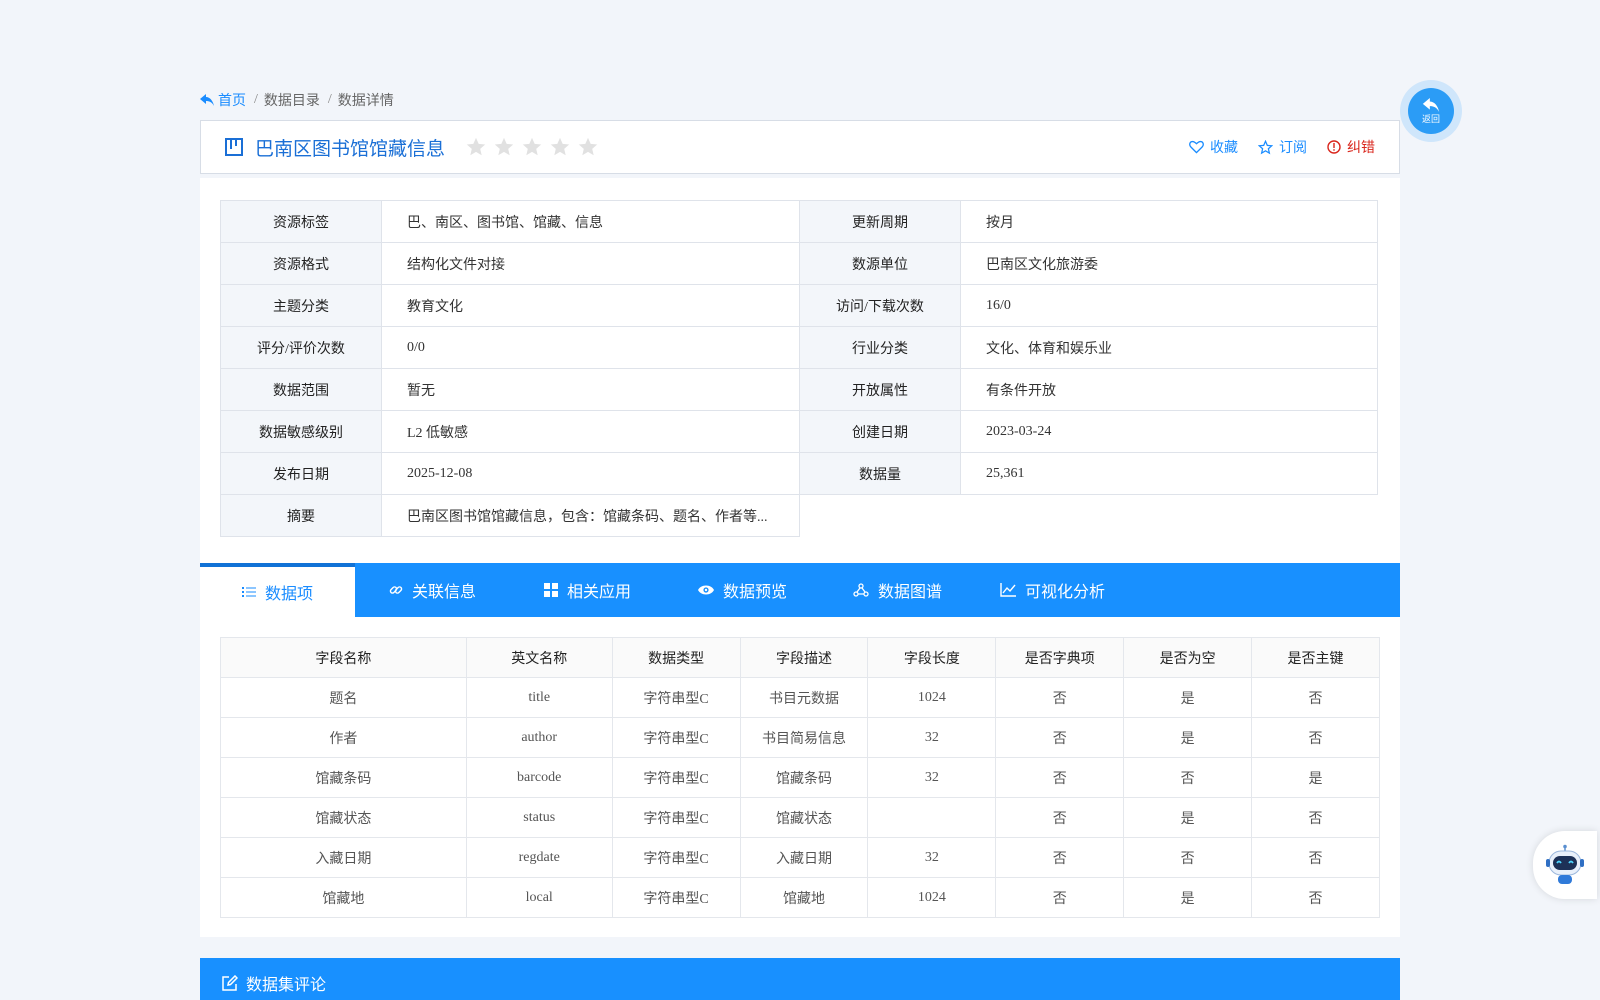  What do you see at coordinates (590, 389) in the screenshot?
I see `info-value: 暂无` at bounding box center [590, 389].